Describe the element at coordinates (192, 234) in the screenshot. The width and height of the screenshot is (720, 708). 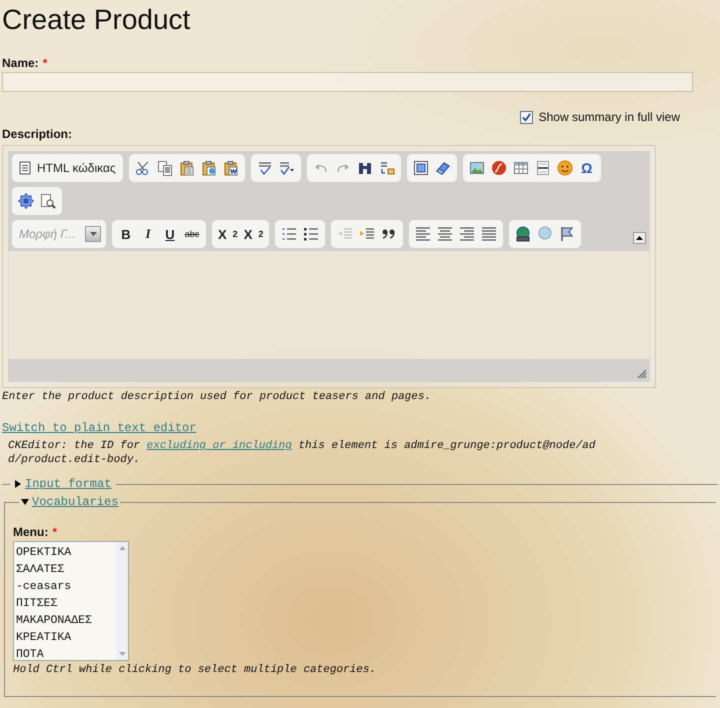
I see `format-button: abc` at that location.